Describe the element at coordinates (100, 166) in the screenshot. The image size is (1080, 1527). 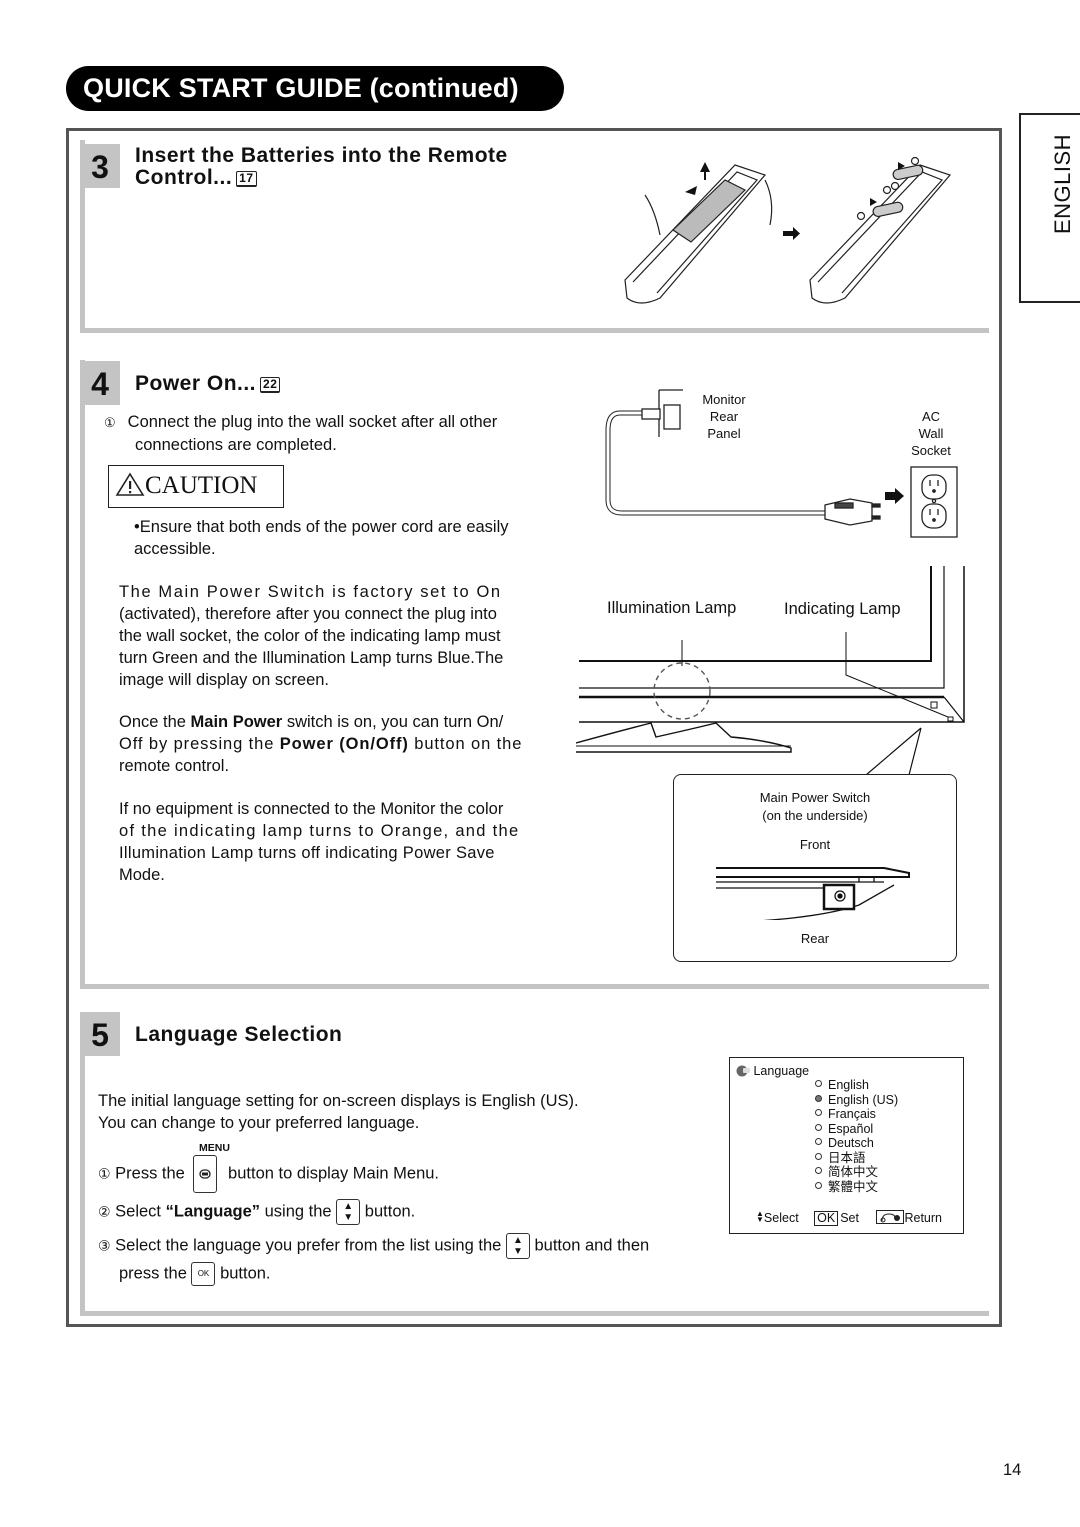
I see `step-number: 3` at that location.